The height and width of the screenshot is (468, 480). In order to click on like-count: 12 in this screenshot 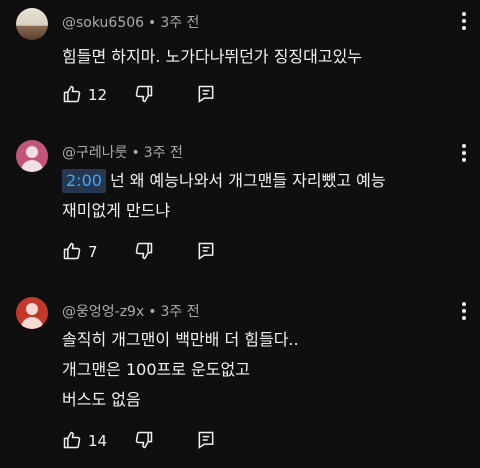, I will do `click(98, 95)`.